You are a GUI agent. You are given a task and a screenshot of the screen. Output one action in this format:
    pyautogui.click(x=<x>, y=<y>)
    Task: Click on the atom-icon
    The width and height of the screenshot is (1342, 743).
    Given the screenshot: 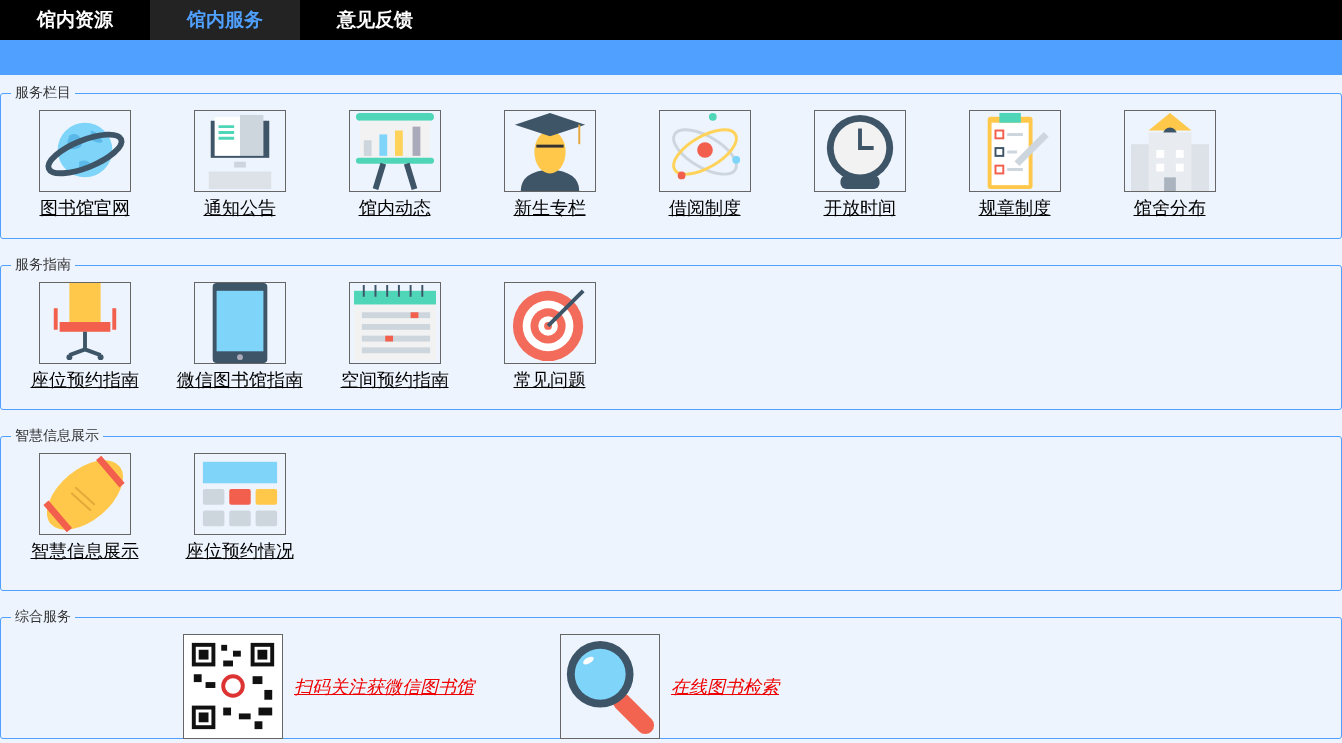 What is the action you would take?
    pyautogui.click(x=704, y=151)
    